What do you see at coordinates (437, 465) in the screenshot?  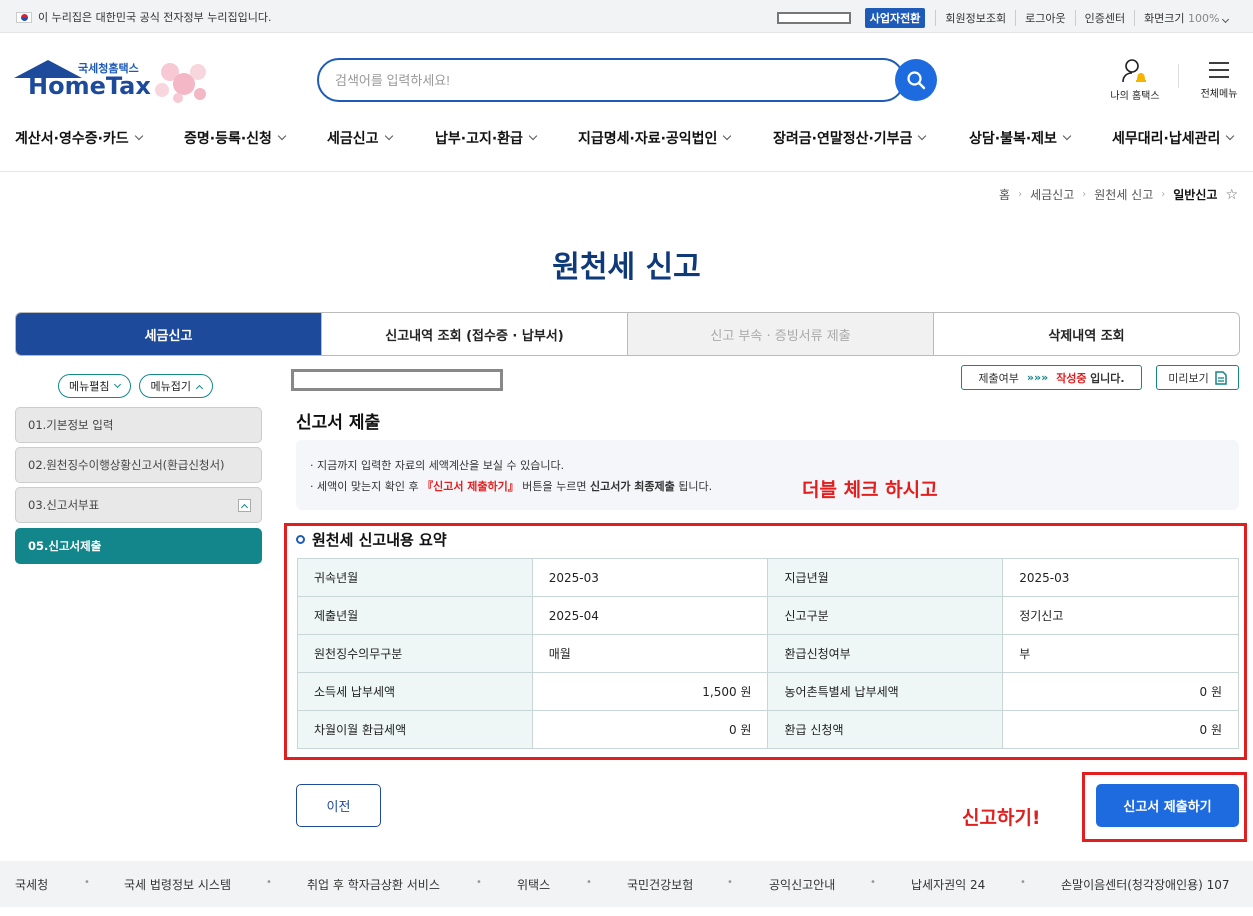 I see `notice-line-1: · 지금까지 입력한 자료의 세액계산을 보실 수 있습니다.` at bounding box center [437, 465].